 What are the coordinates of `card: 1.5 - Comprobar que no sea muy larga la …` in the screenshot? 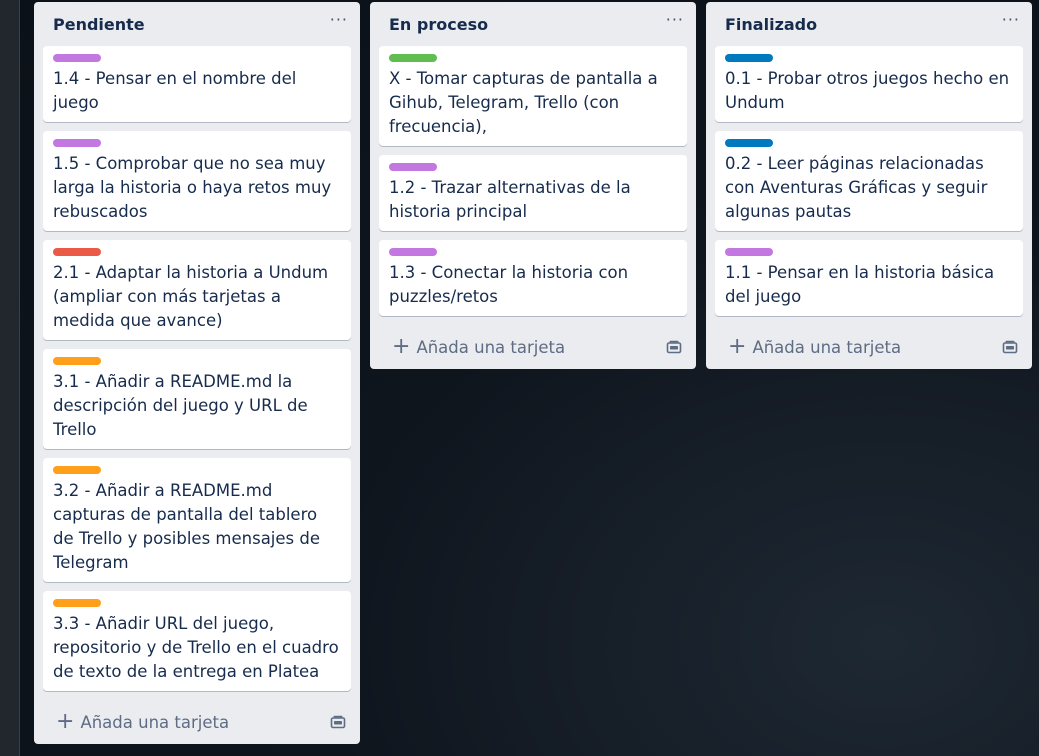 It's located at (197, 181).